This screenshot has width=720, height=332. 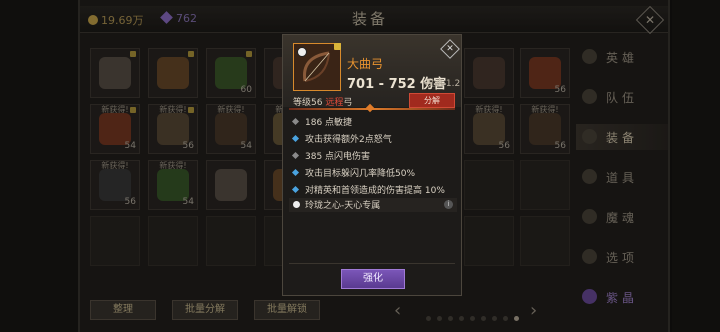 I want to click on divider, so click(x=372, y=263).